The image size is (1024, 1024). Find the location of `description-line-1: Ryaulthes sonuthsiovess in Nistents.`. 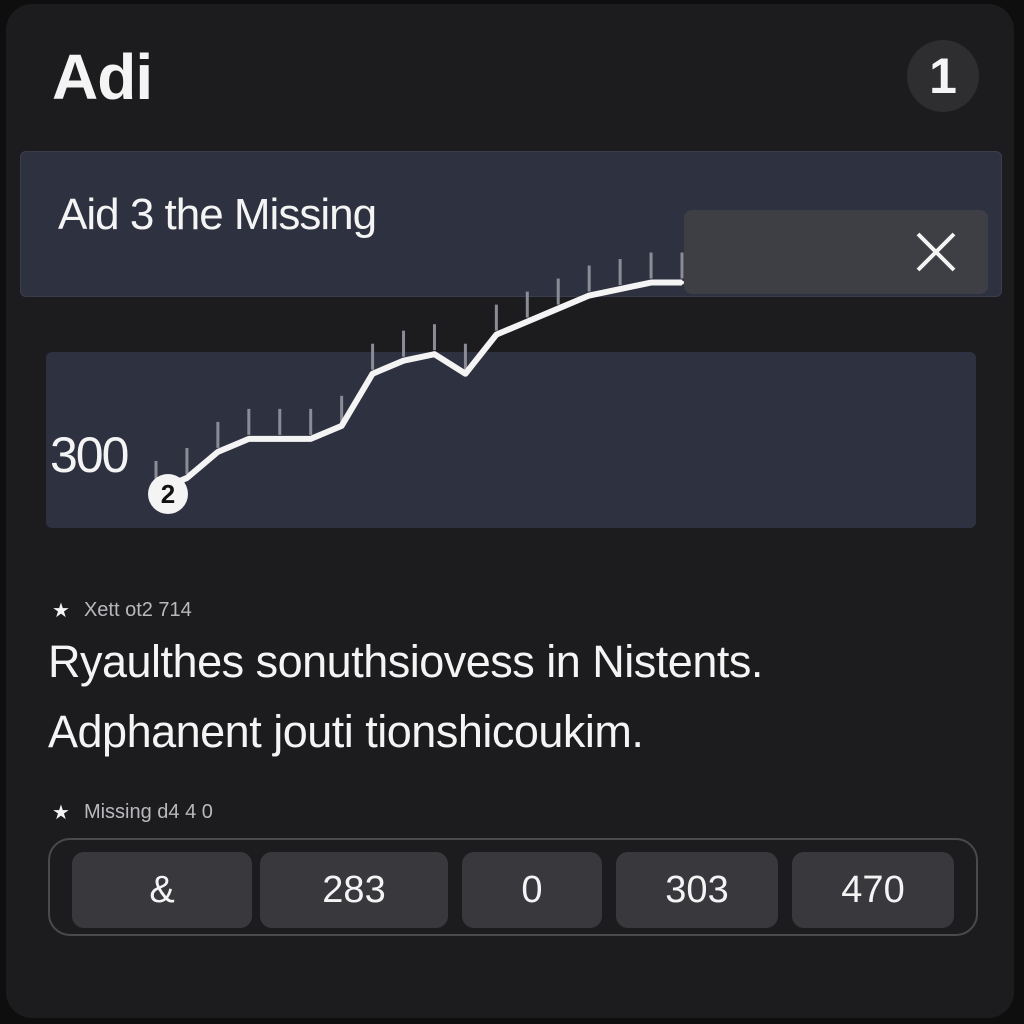

description-line-1: Ryaulthes sonuthsiovess in Nistents. is located at coordinates (405, 661).